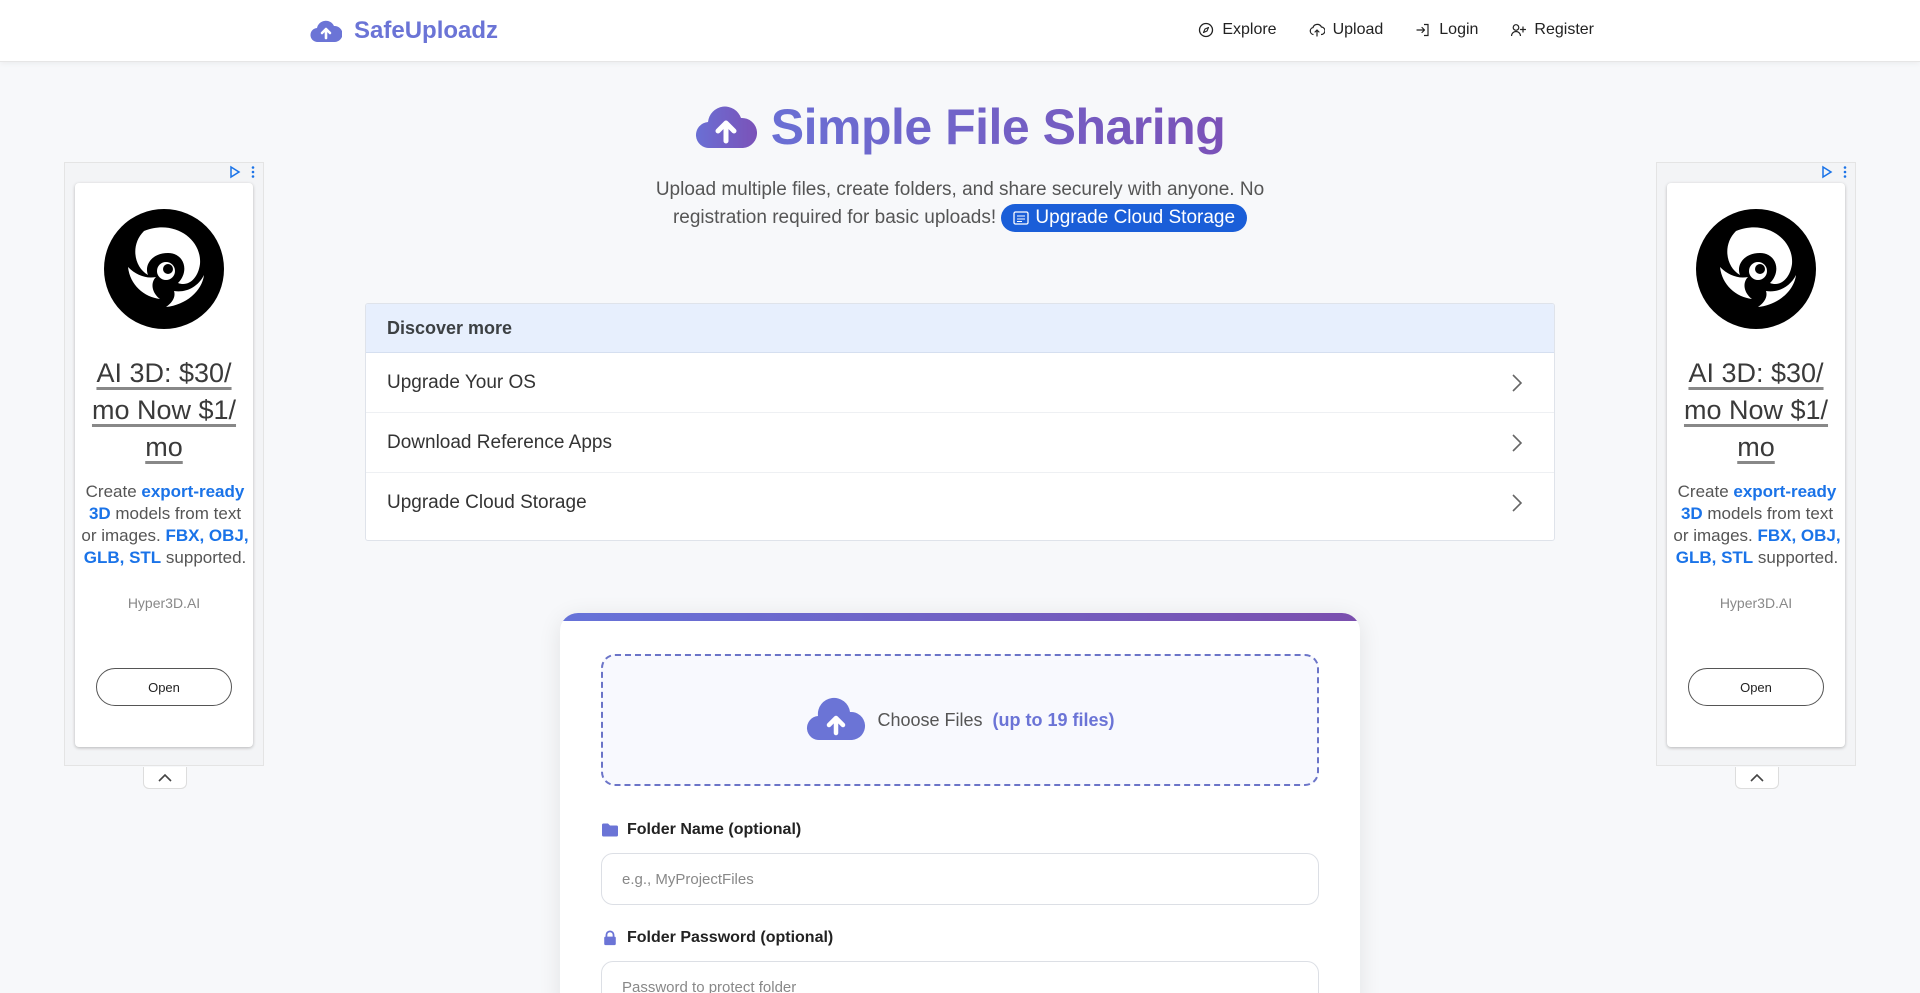 The image size is (1920, 993). I want to click on choose-files-label: Choose Files, so click(930, 719).